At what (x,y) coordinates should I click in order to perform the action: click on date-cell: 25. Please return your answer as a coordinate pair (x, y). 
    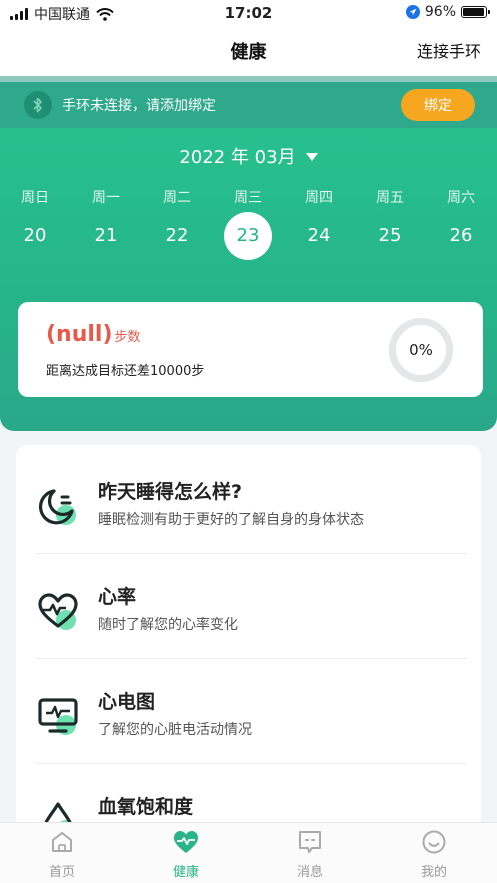
    Looking at the image, I should click on (390, 236).